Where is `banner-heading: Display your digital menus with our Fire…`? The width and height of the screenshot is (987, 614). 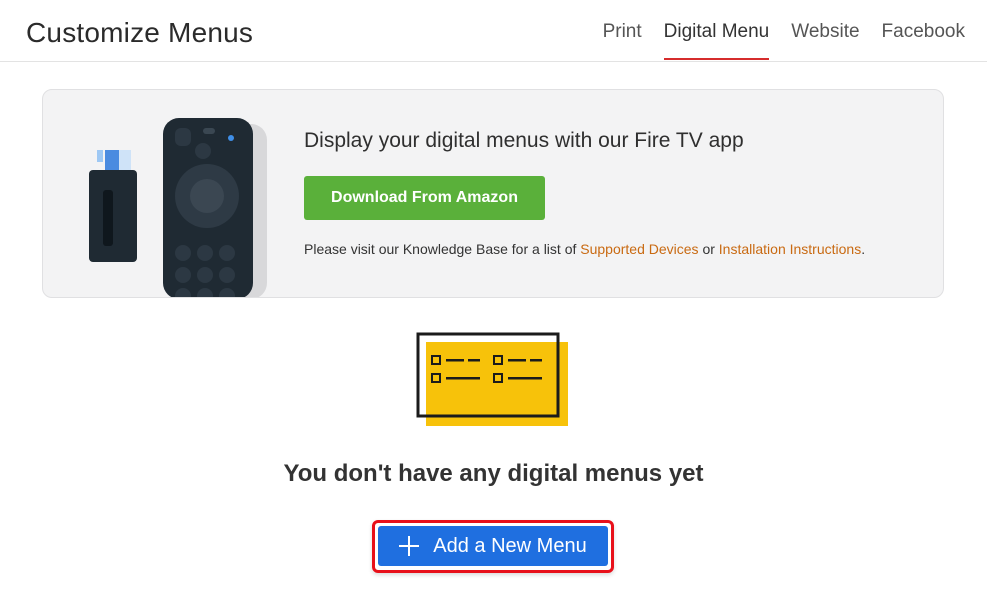
banner-heading: Display your digital menus with our Fire… is located at coordinates (524, 140).